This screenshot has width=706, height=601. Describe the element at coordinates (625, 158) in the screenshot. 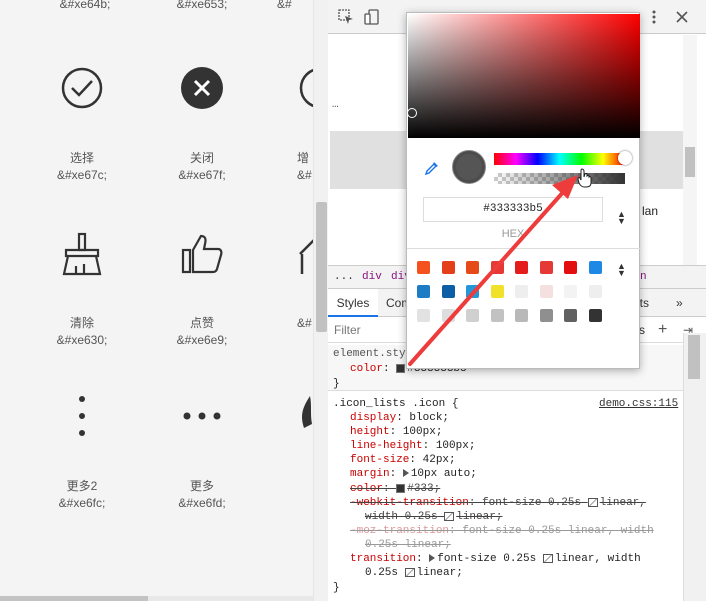

I see `hue-slider-handle` at that location.